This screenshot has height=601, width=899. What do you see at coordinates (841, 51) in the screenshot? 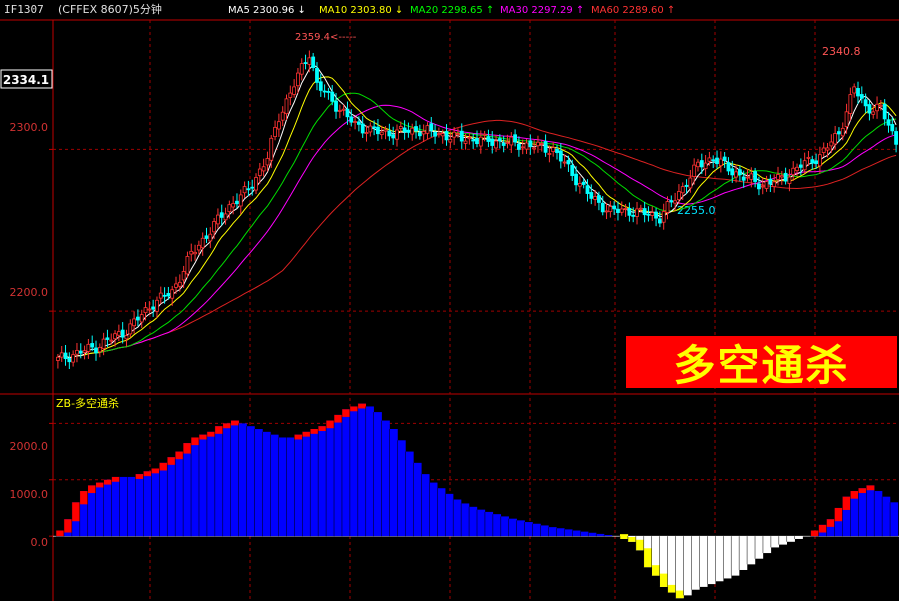
I see `high-annotation-right: 2340.8` at bounding box center [841, 51].